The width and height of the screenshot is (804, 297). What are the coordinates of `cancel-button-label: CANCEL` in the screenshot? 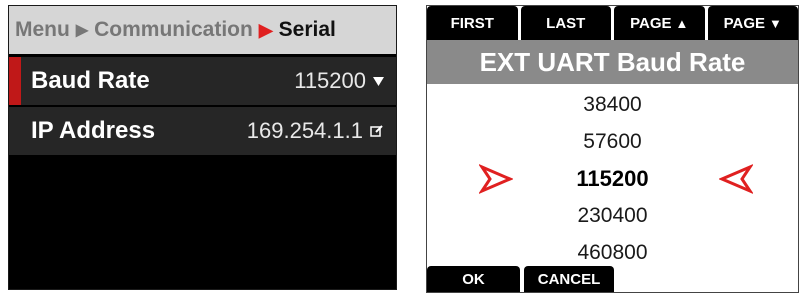 It's located at (569, 279).